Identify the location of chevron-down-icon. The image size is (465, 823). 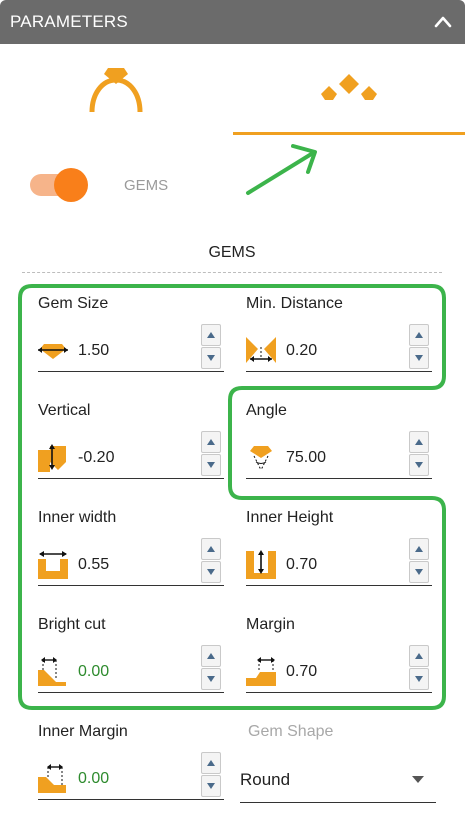
(418, 779).